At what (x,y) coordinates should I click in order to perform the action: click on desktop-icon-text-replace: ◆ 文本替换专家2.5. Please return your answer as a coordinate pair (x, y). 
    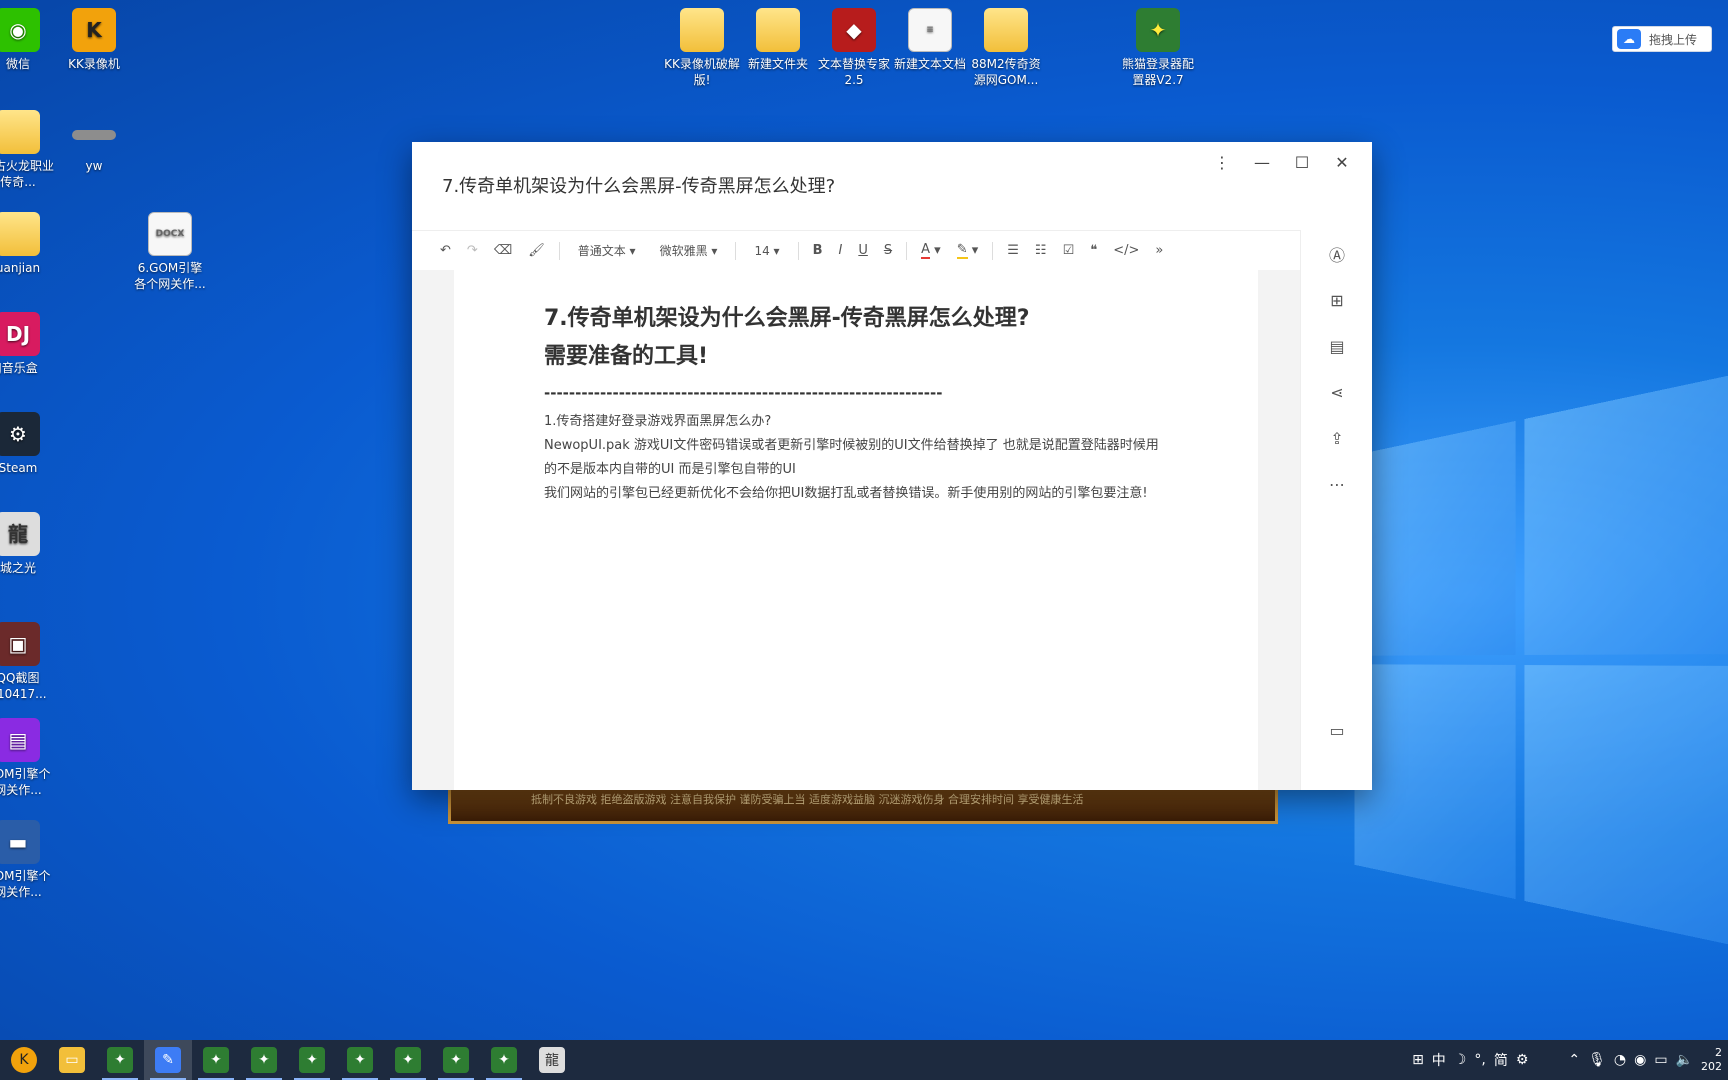
    Looking at the image, I should click on (854, 48).